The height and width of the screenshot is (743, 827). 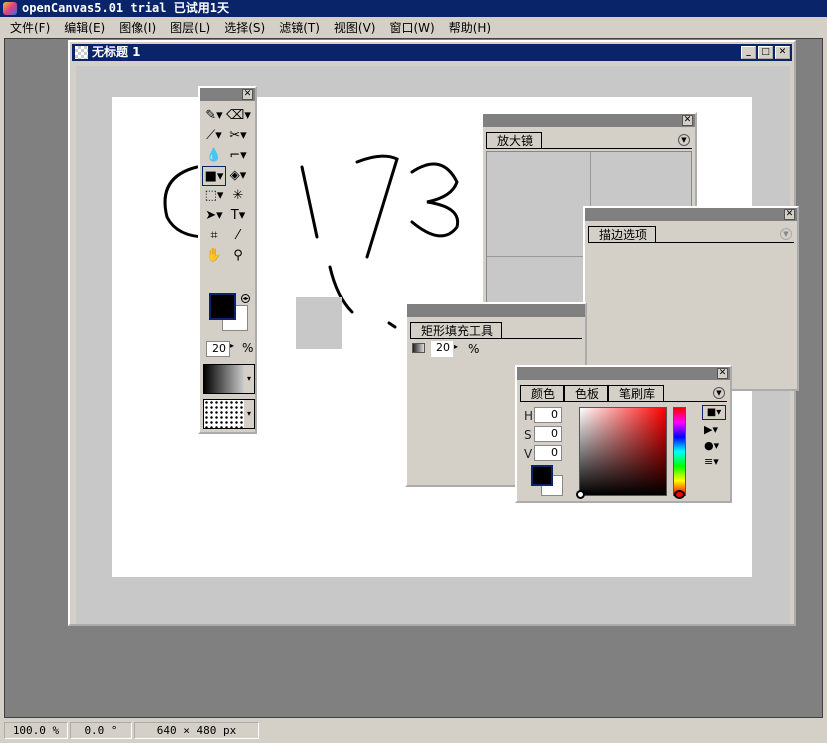 I want to click on menu-select: 选择(S), so click(x=244, y=27).